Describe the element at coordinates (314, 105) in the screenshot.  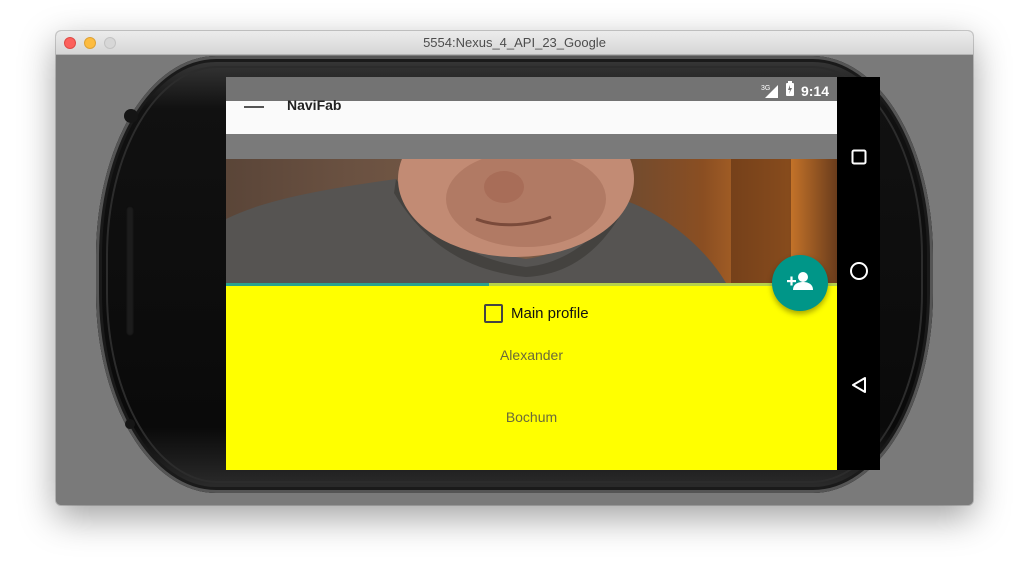
I see `app-title: NaviFab` at that location.